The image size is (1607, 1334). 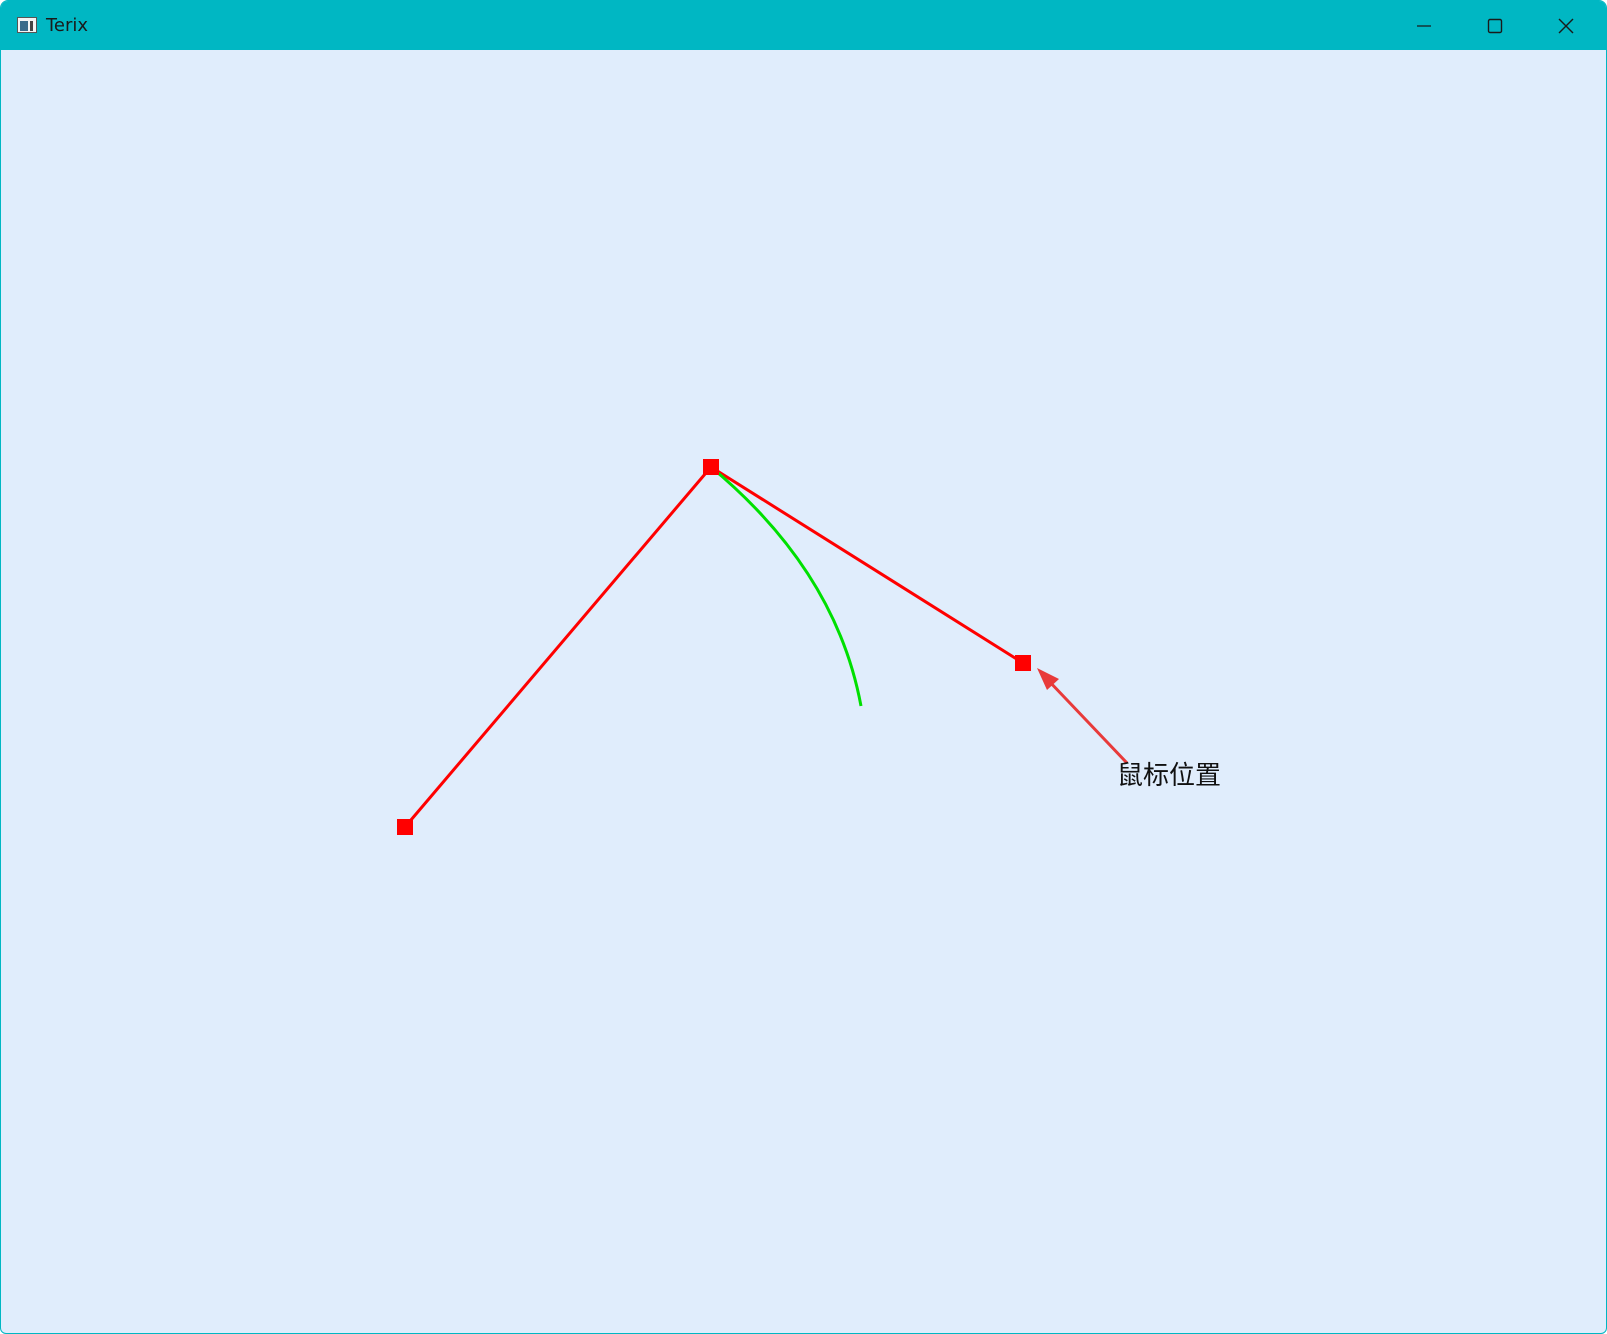 I want to click on maximize-button, so click(x=1495, y=25).